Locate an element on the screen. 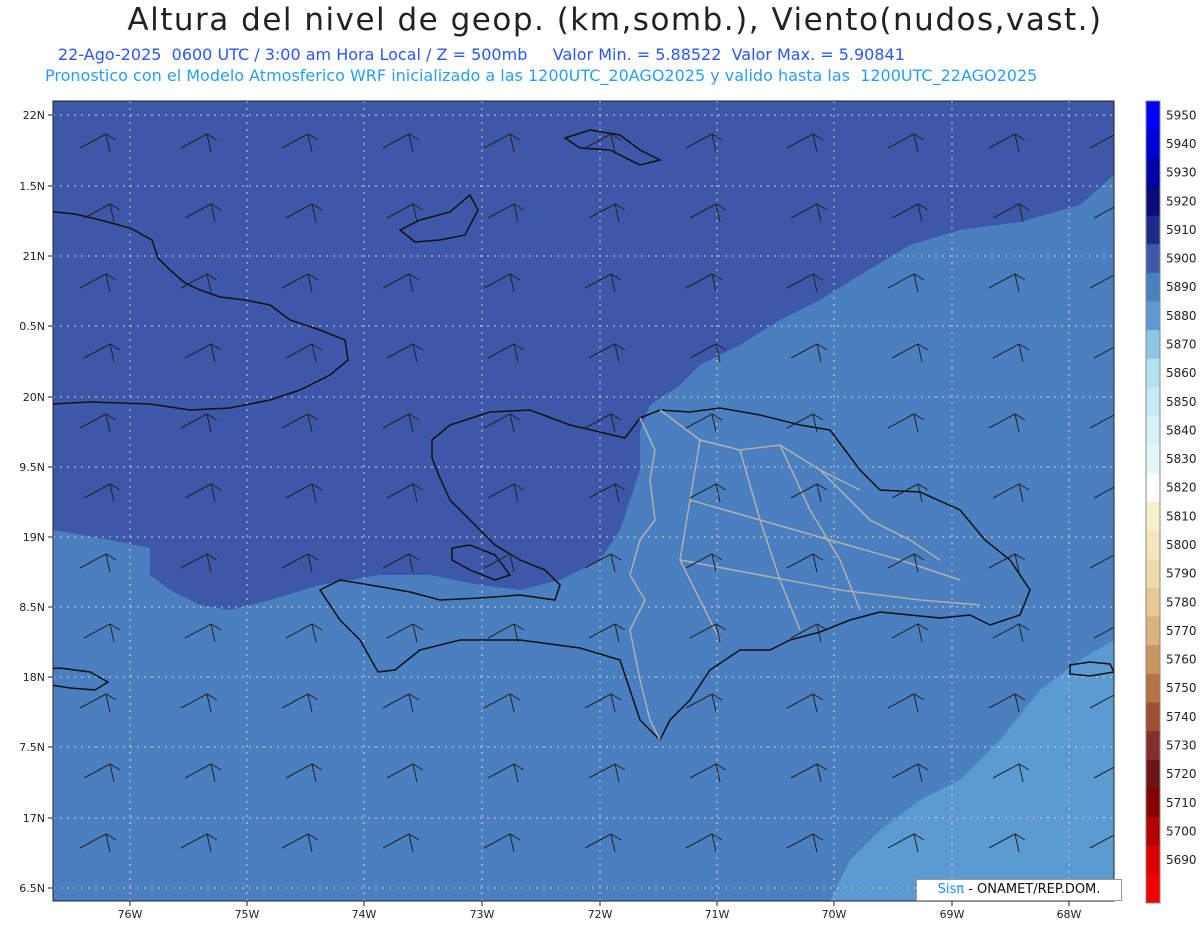 The image size is (1200, 927). lat-tick-label: 8.5N is located at coordinates (32, 607).